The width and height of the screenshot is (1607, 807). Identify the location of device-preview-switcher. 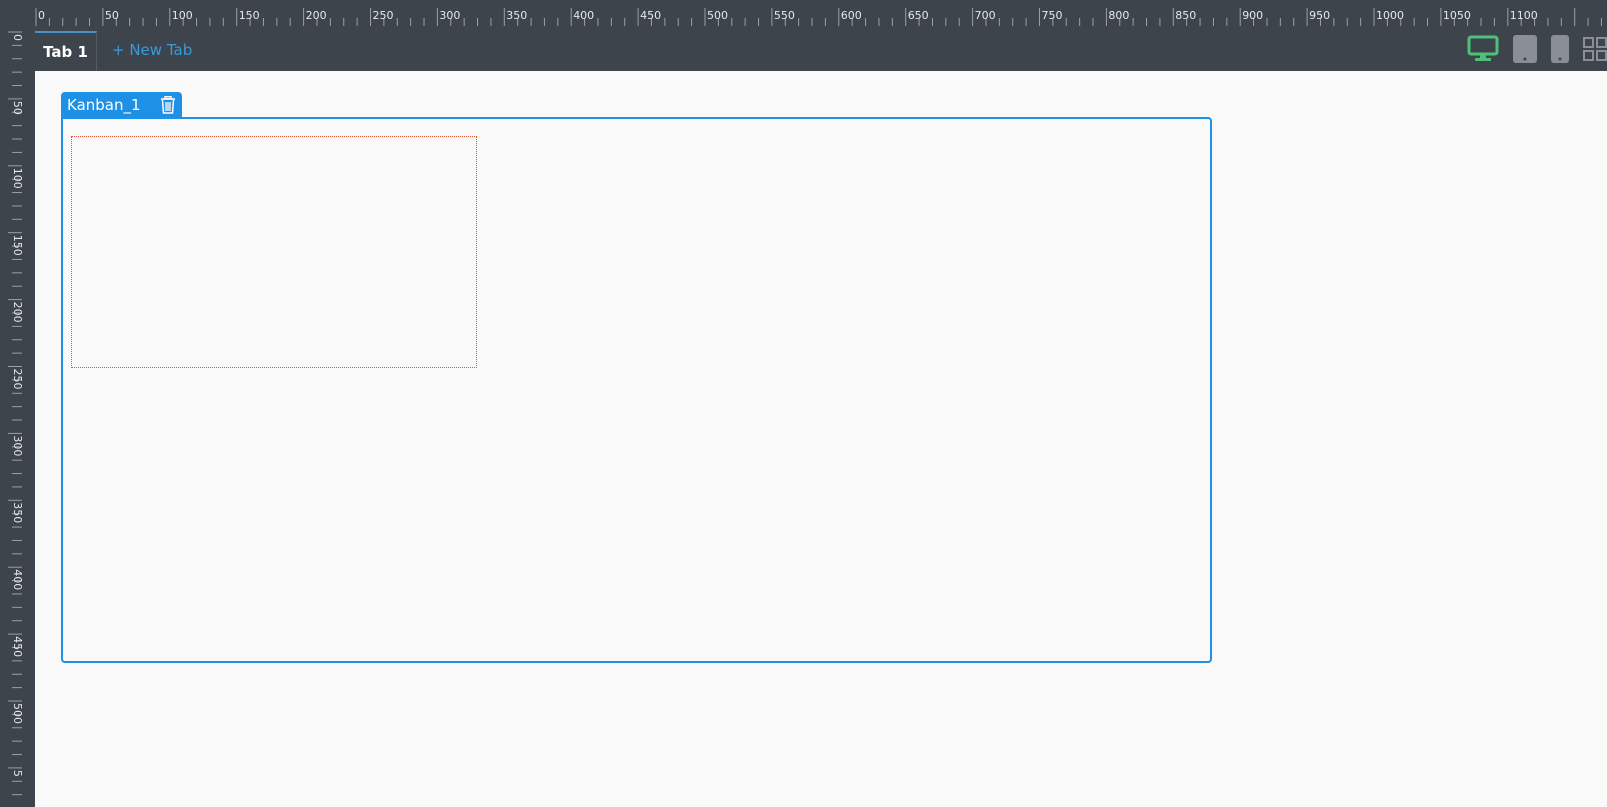
(1537, 51).